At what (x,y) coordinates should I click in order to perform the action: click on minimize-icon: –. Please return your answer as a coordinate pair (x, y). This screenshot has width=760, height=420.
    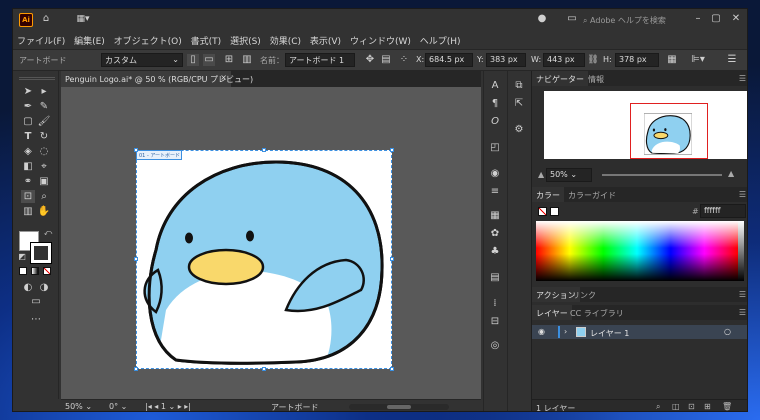
    Looking at the image, I should click on (698, 20).